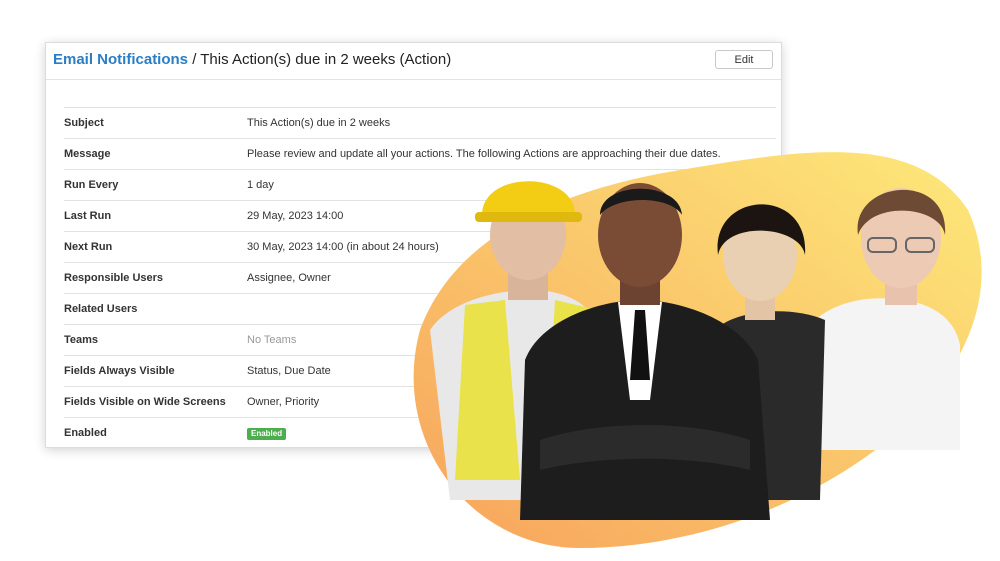 The image size is (1000, 561). Describe the element at coordinates (343, 247) in the screenshot. I see `field-value: 30 May, 2023 14:00 (in about 24 hours)` at that location.